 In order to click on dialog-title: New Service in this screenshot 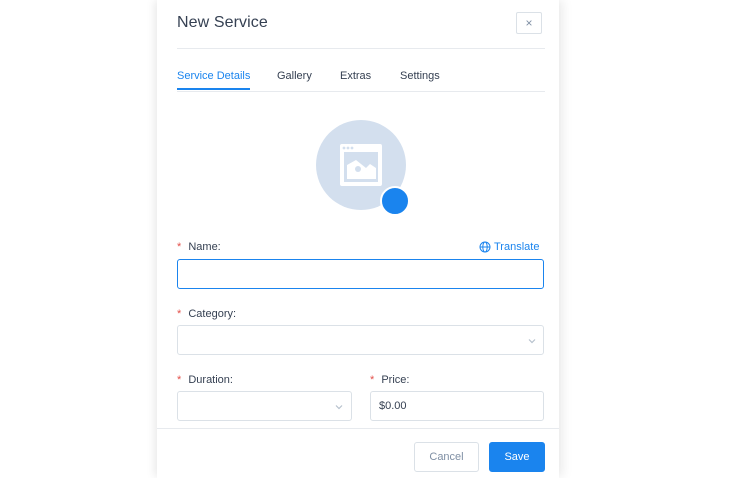, I will do `click(222, 22)`.